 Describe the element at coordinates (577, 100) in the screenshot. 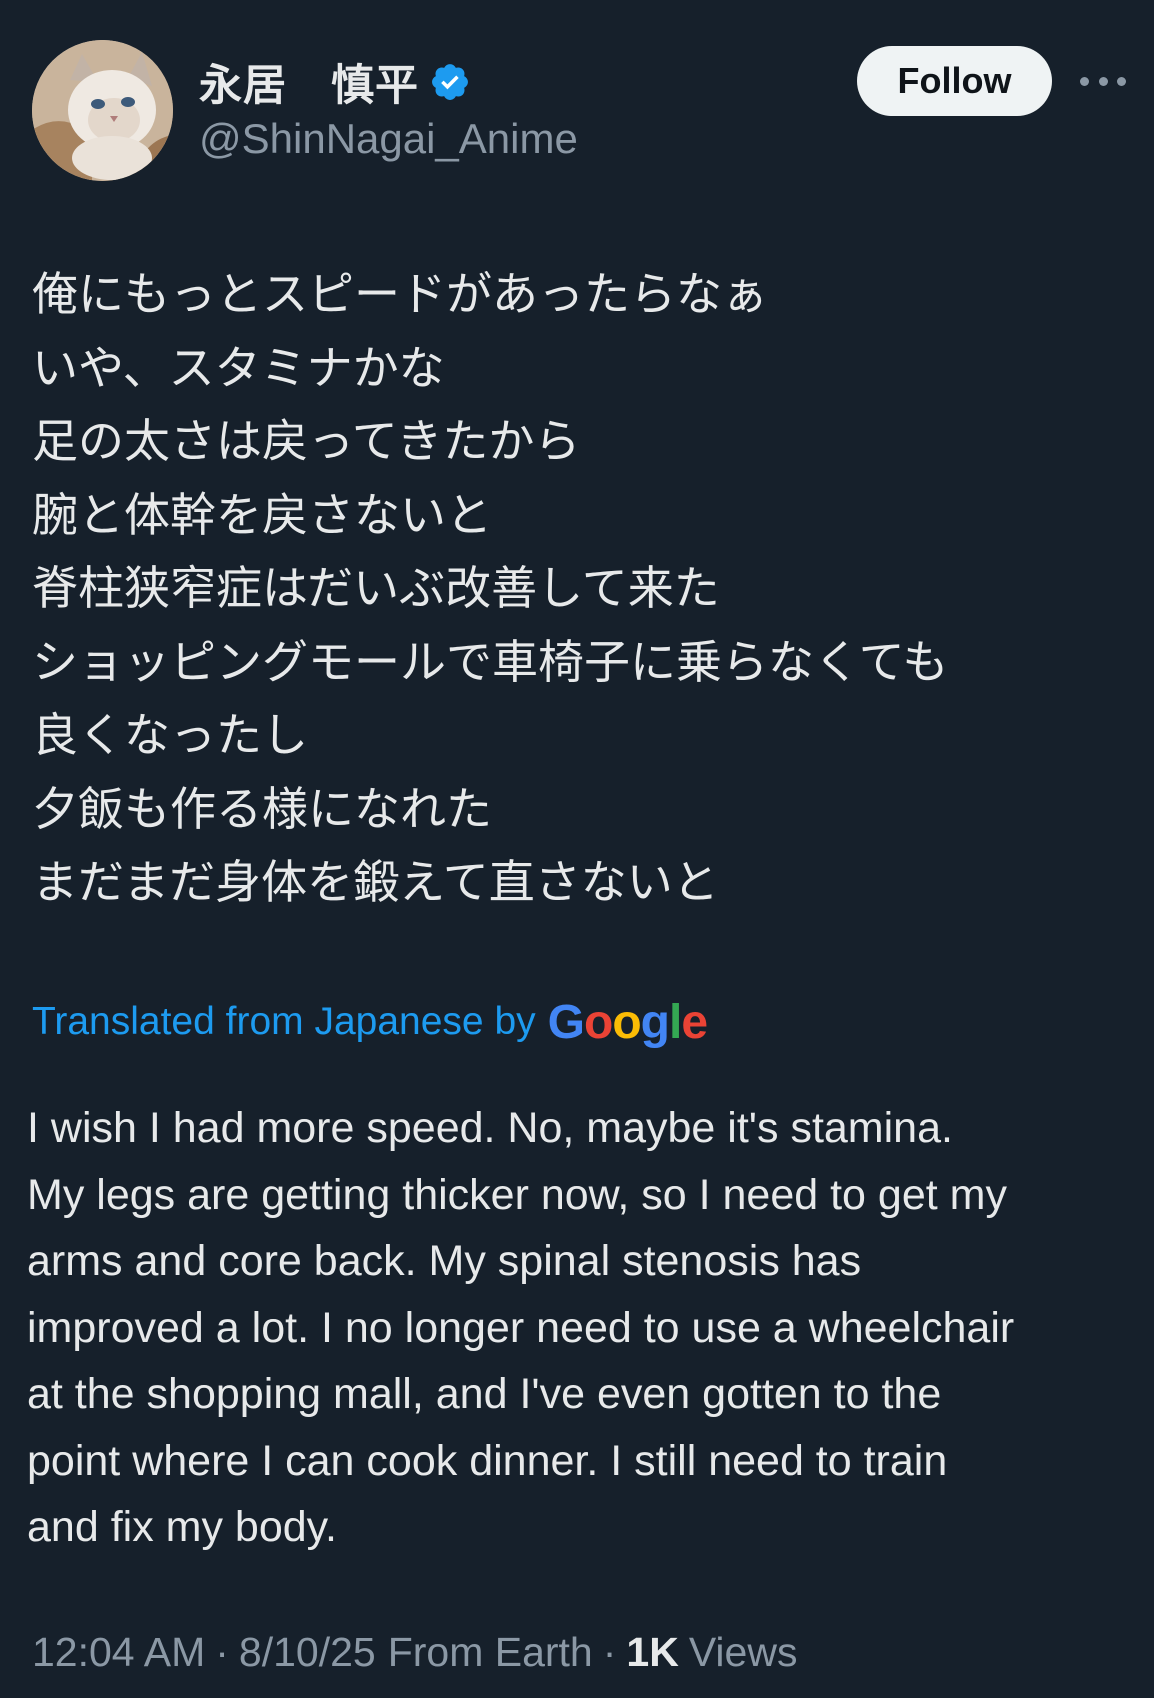

I see `post-header: 永居 慎平 @ShinNagai_Anime Follow` at that location.